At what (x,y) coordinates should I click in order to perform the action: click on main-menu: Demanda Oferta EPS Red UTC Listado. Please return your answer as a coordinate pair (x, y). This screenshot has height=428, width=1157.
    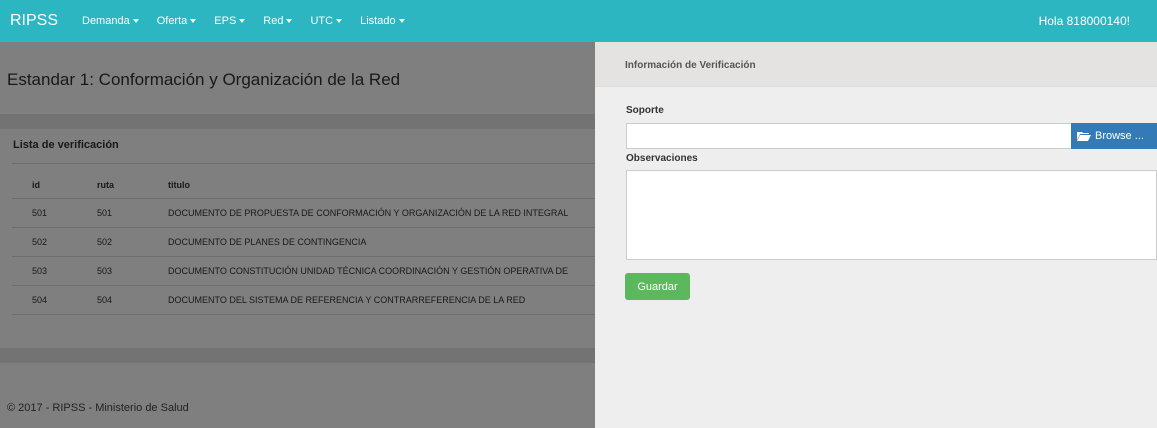
    Looking at the image, I should click on (252, 21).